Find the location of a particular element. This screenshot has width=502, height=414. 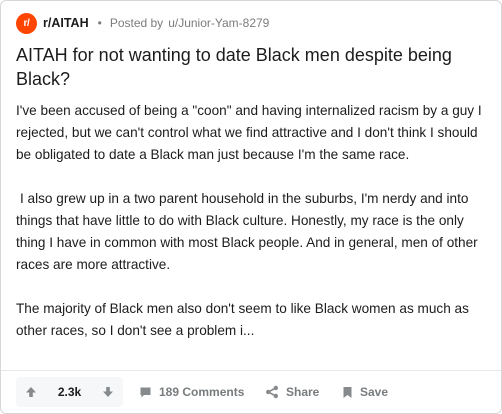

share-button: Share is located at coordinates (292, 392).